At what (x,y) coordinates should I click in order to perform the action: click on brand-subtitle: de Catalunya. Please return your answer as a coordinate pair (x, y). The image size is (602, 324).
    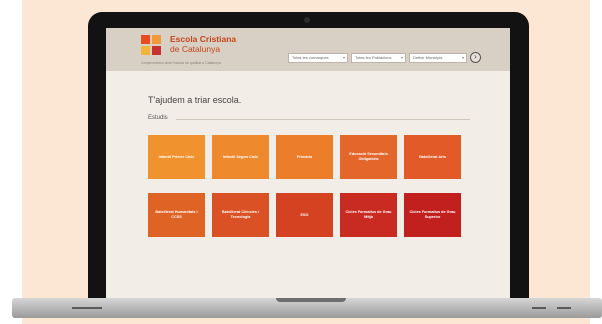
    Looking at the image, I should click on (195, 49).